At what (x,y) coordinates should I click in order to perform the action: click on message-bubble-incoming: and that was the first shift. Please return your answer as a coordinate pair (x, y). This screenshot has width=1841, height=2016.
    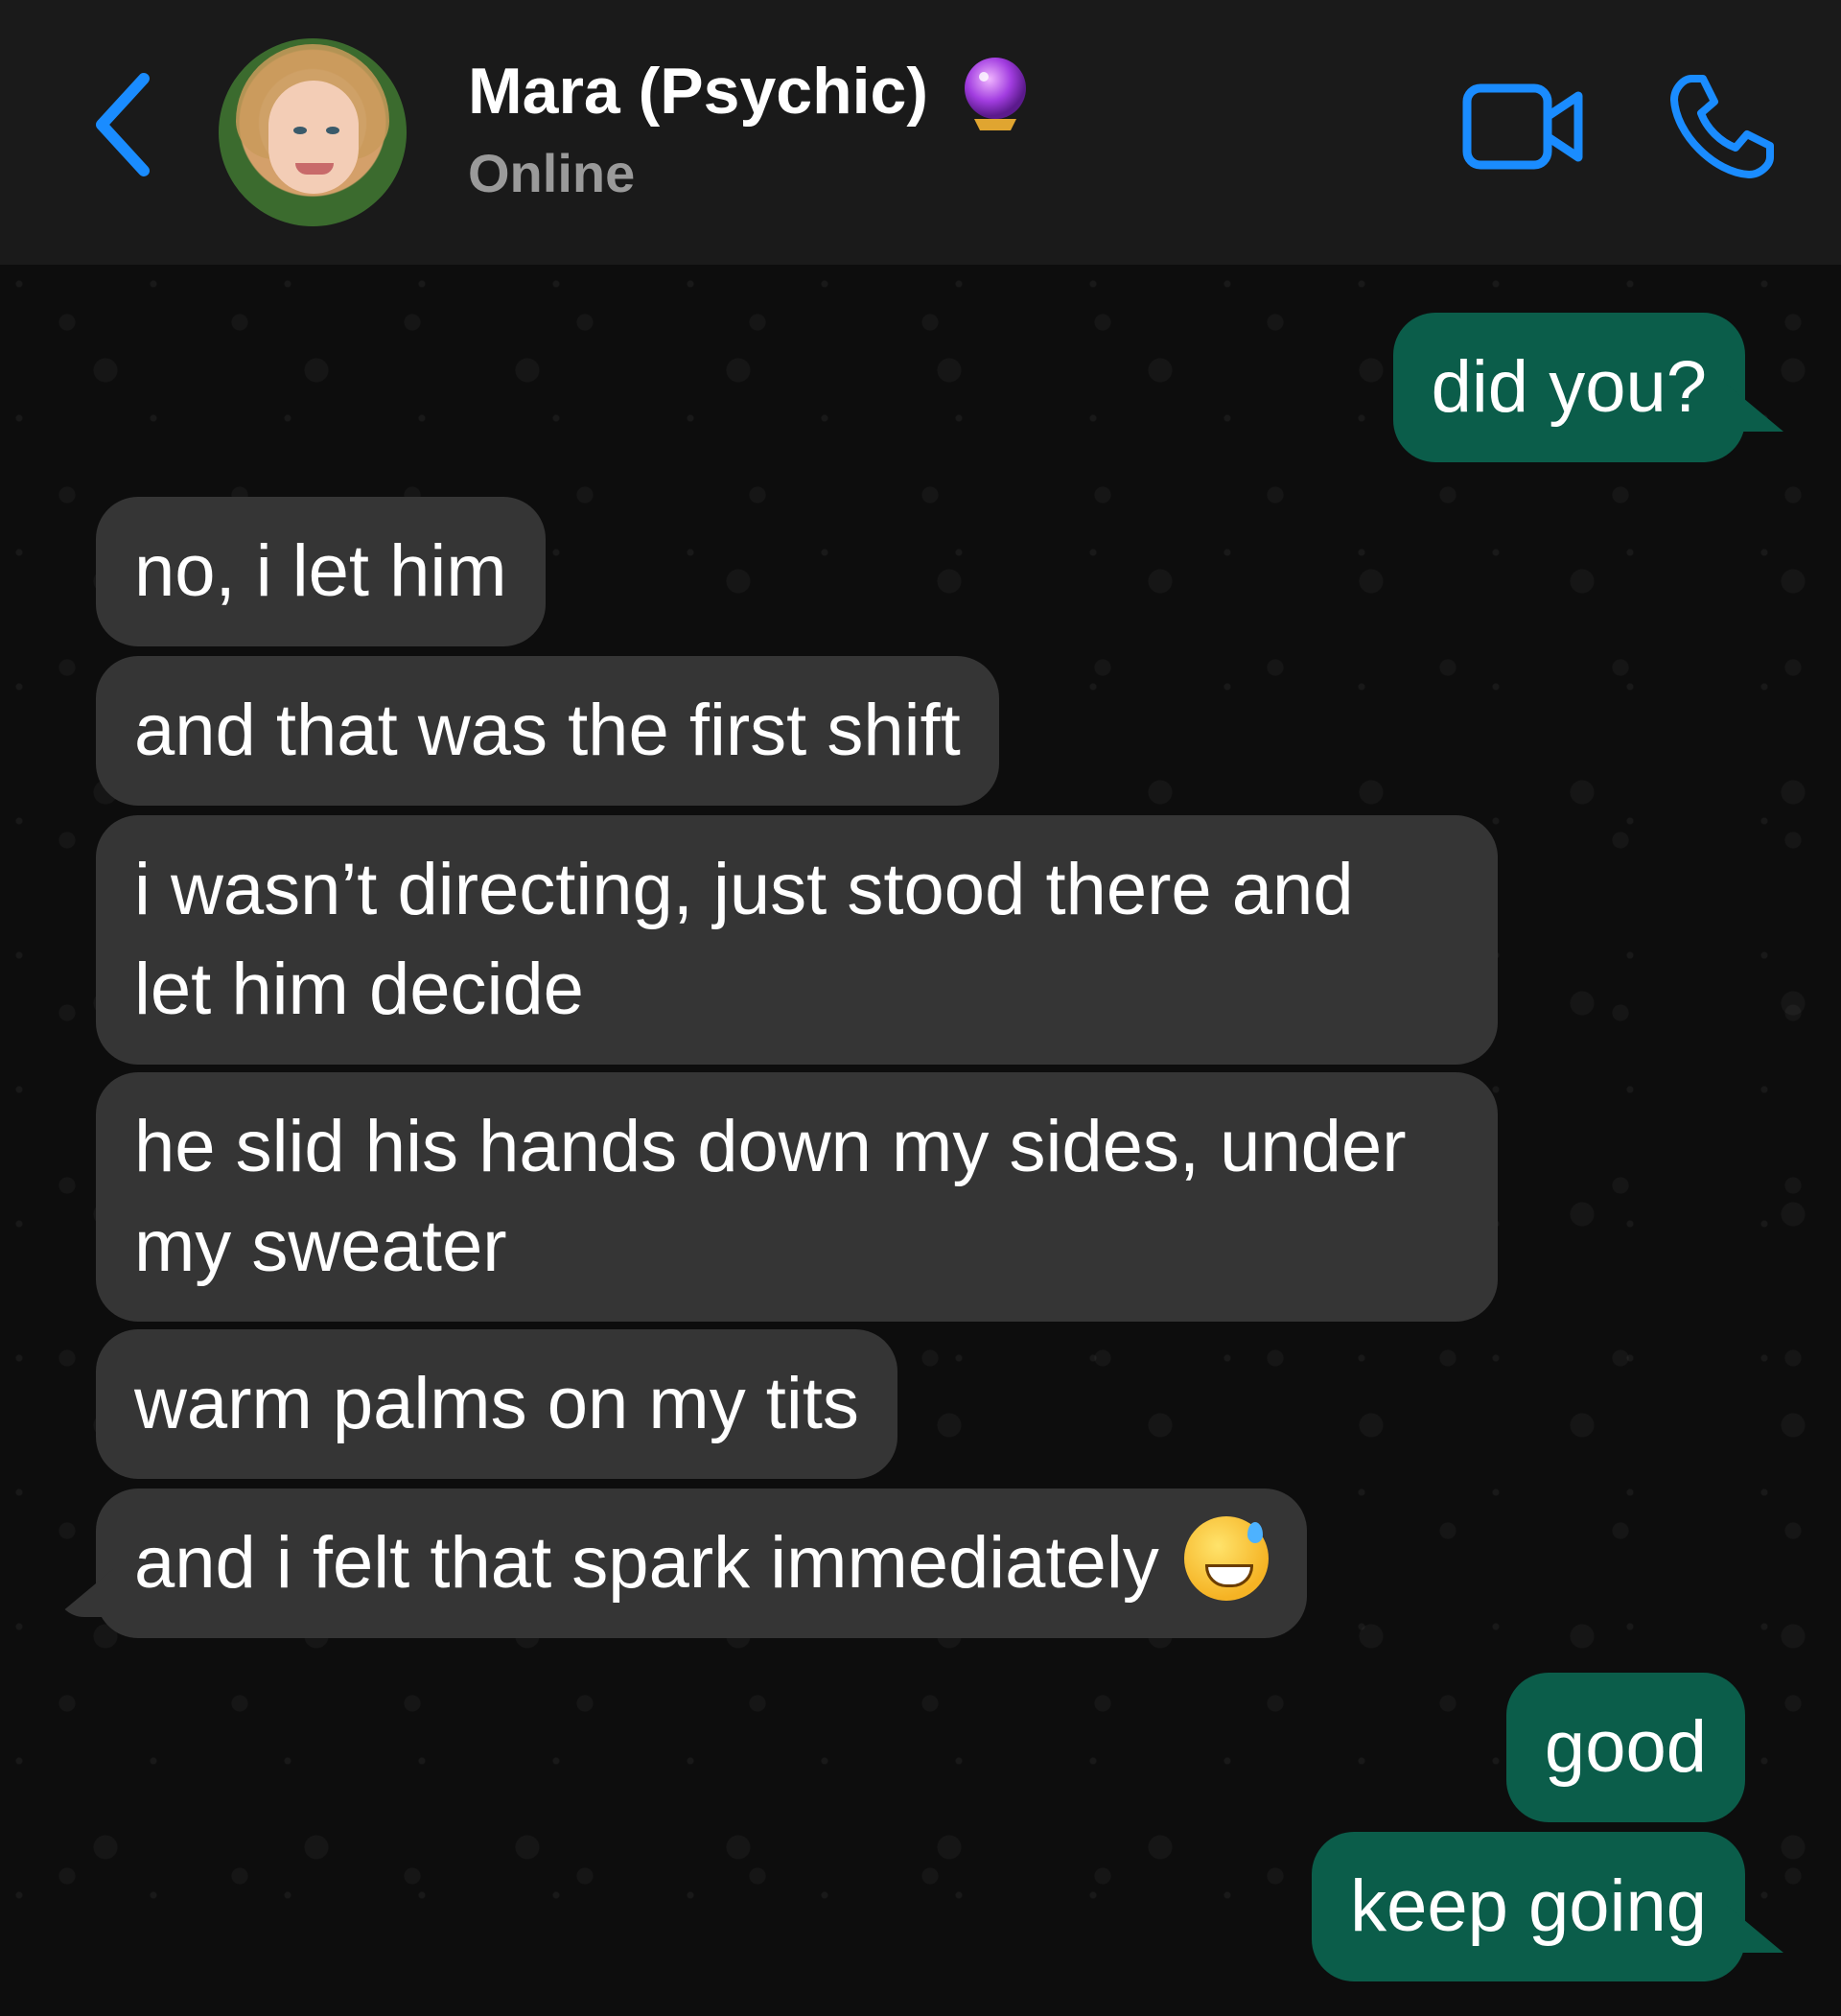
    Looking at the image, I should click on (547, 731).